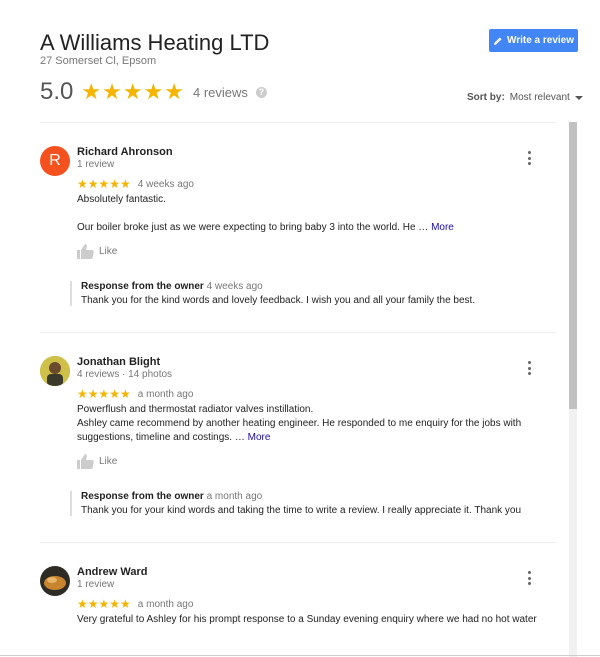 This screenshot has width=600, height=657. I want to click on write-review-button: Write a review, so click(533, 40).